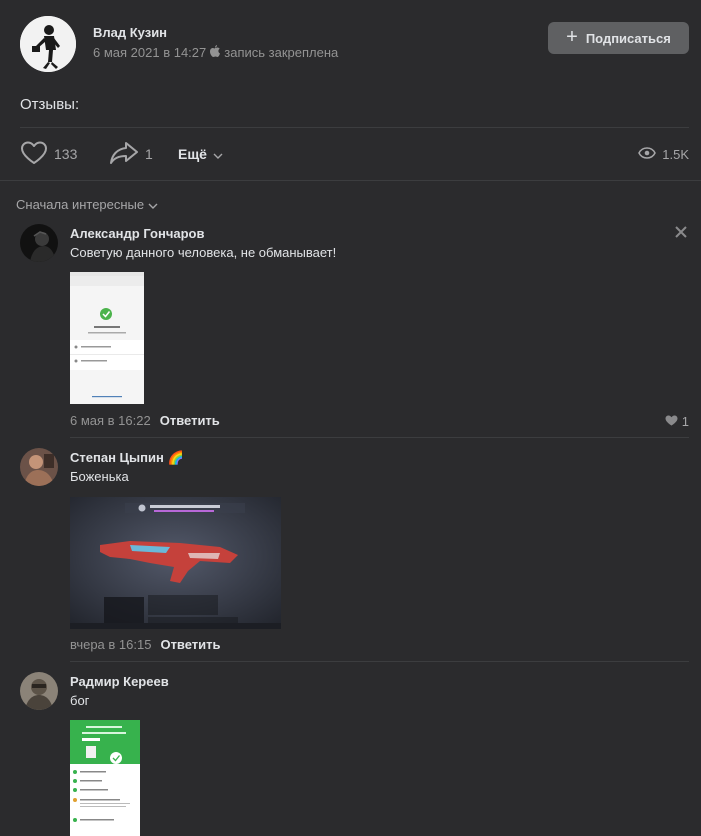  Describe the element at coordinates (175, 457) in the screenshot. I see `rainbow-emoji: 🌈` at that location.